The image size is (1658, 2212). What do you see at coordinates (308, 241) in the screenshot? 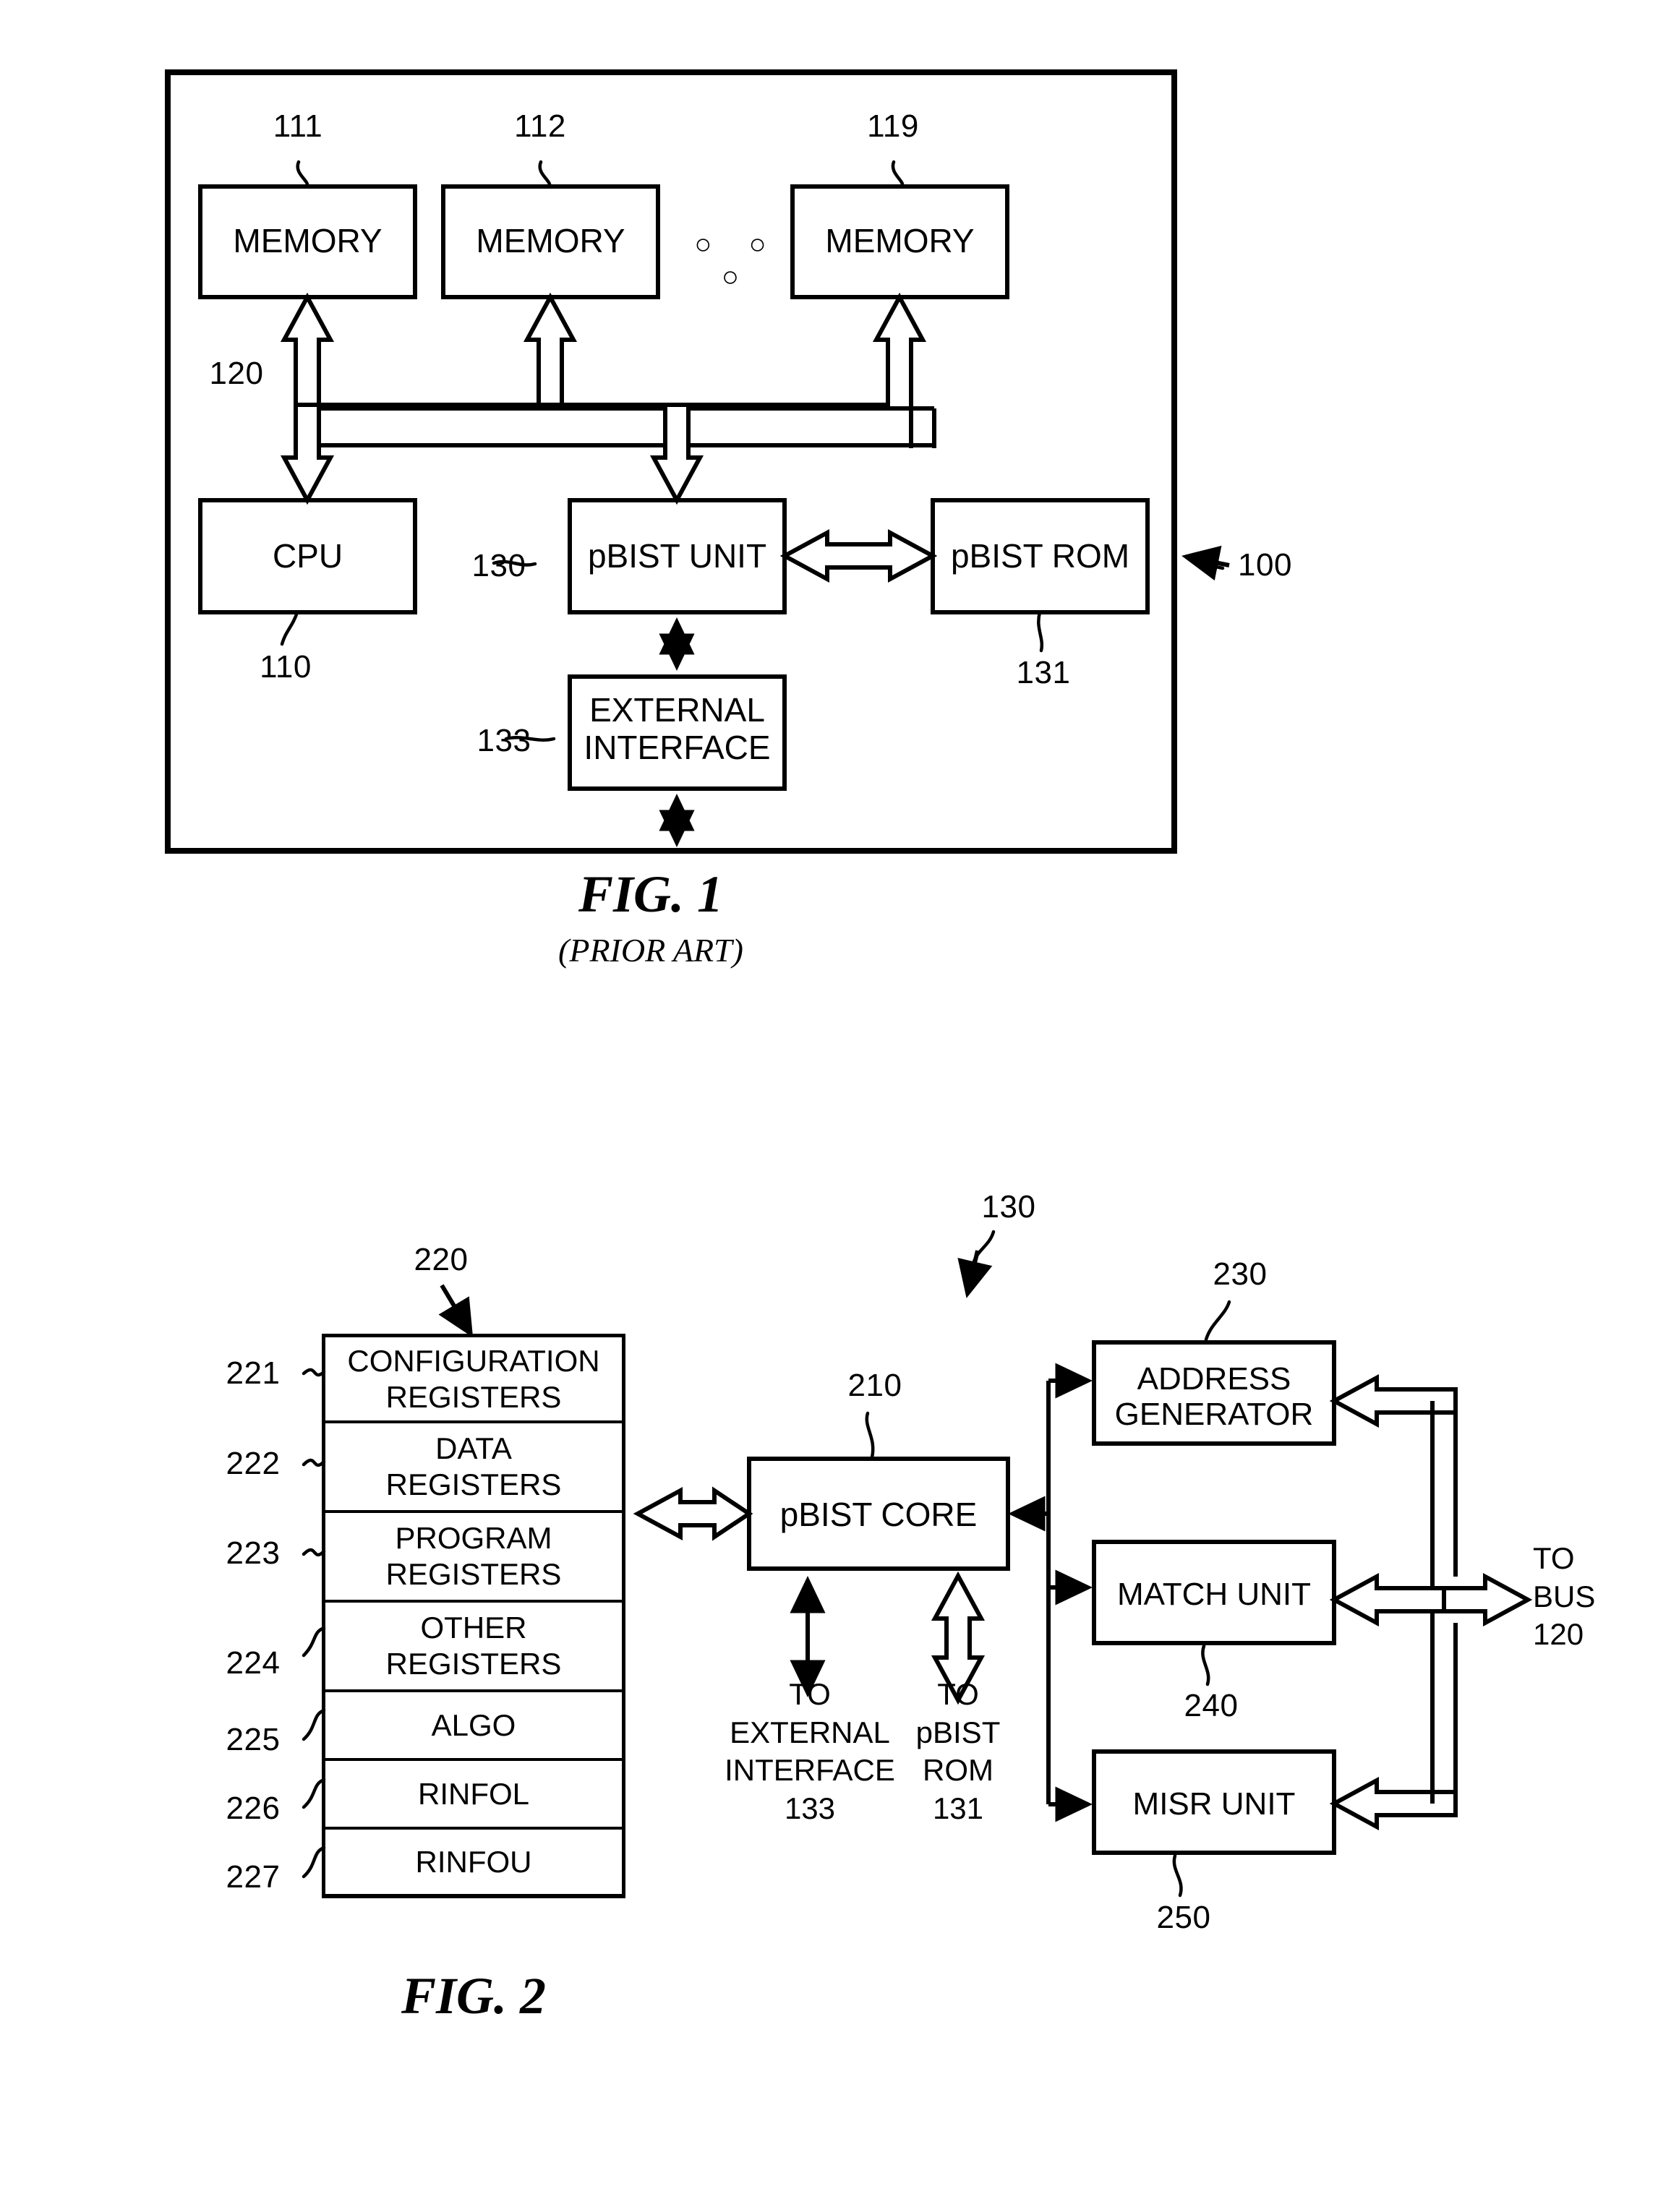
I see `memory-block-1-label: MEMORY` at bounding box center [308, 241].